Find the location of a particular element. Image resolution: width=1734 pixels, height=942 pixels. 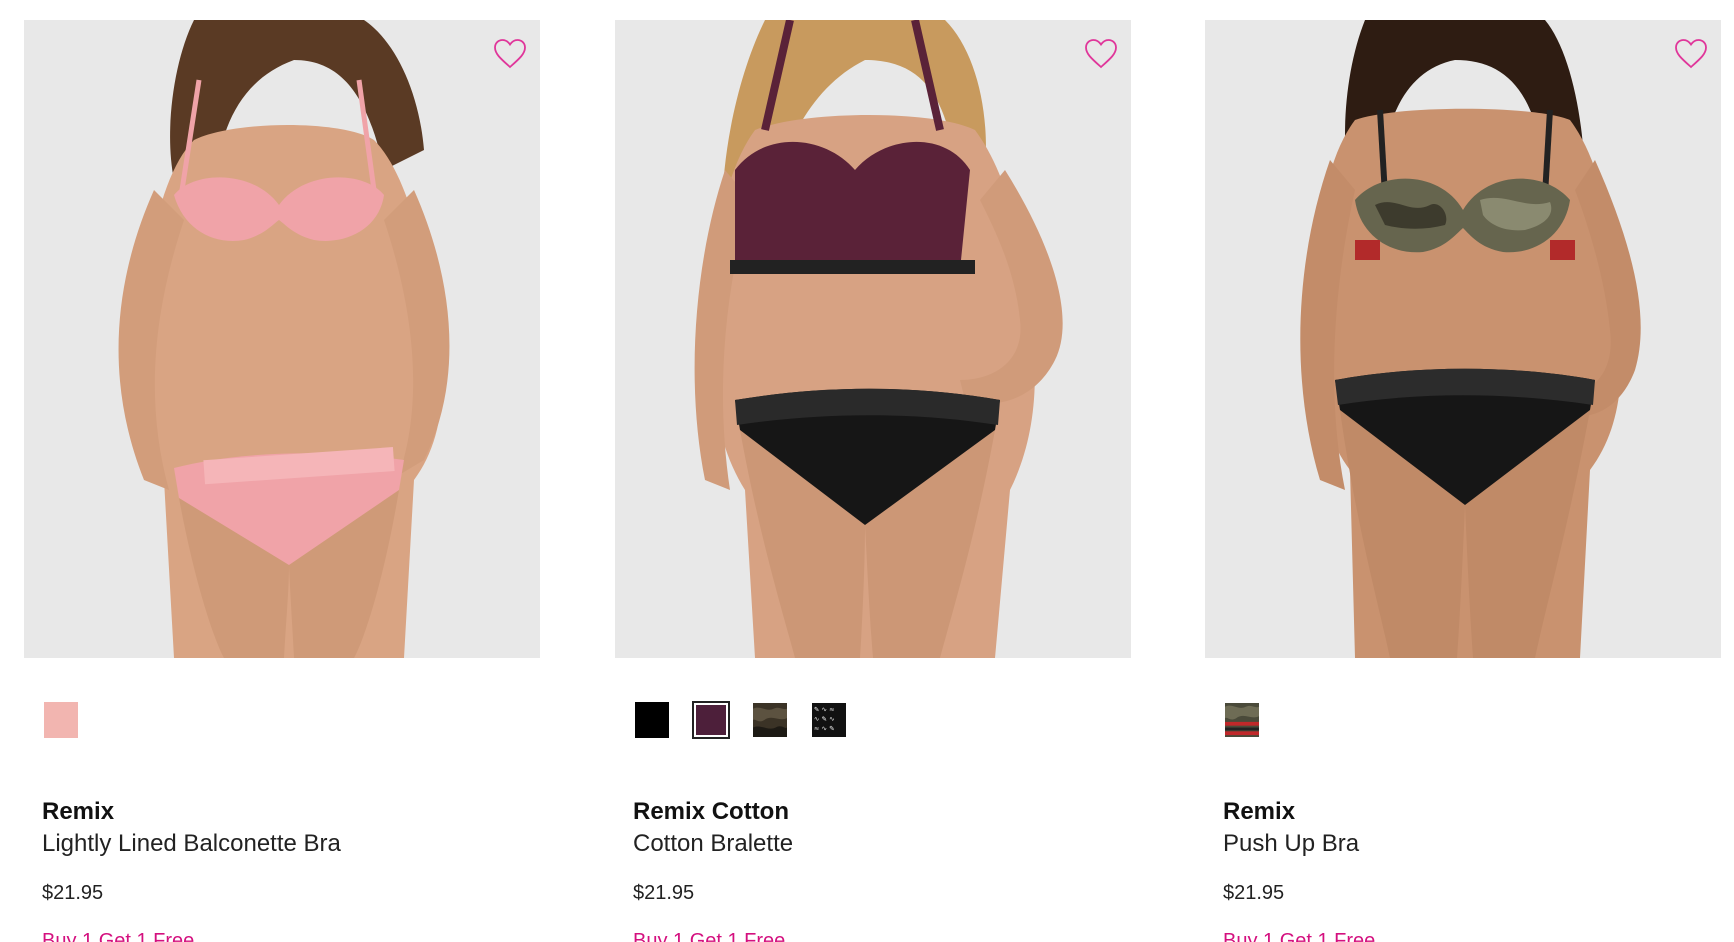

swatch-chip-print: ✎ ∿ ≈ ∿ ✎ ∿ ≈ ∿ ✎ is located at coordinates (829, 720).